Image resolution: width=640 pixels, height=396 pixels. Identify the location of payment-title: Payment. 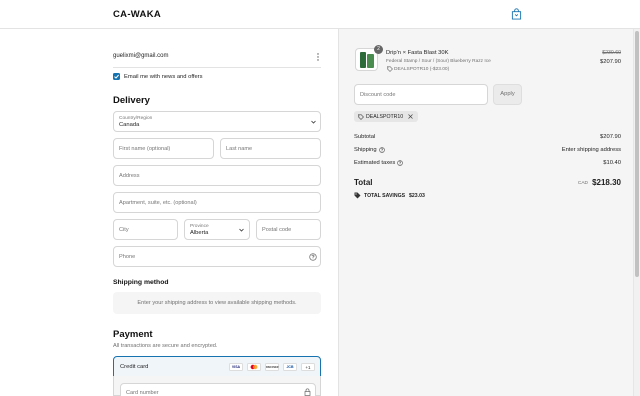
(133, 334).